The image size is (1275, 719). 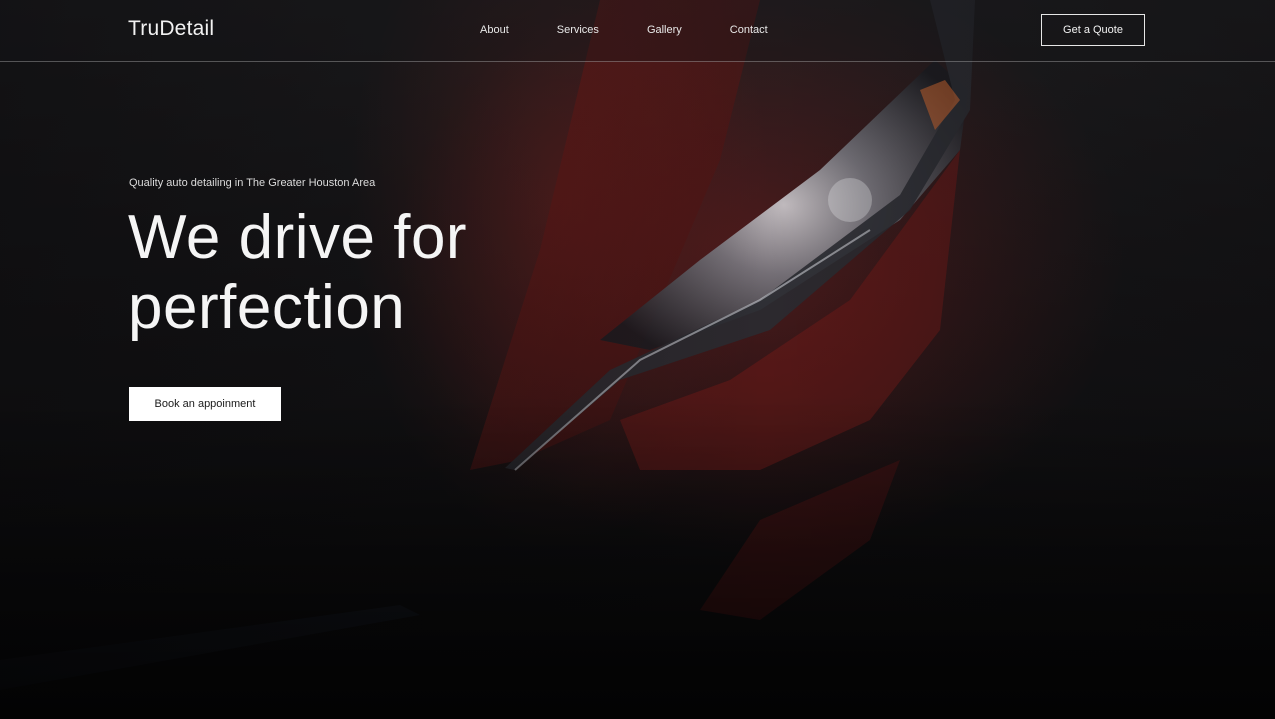 What do you see at coordinates (171, 29) in the screenshot?
I see `brand-logo: TruDetail` at bounding box center [171, 29].